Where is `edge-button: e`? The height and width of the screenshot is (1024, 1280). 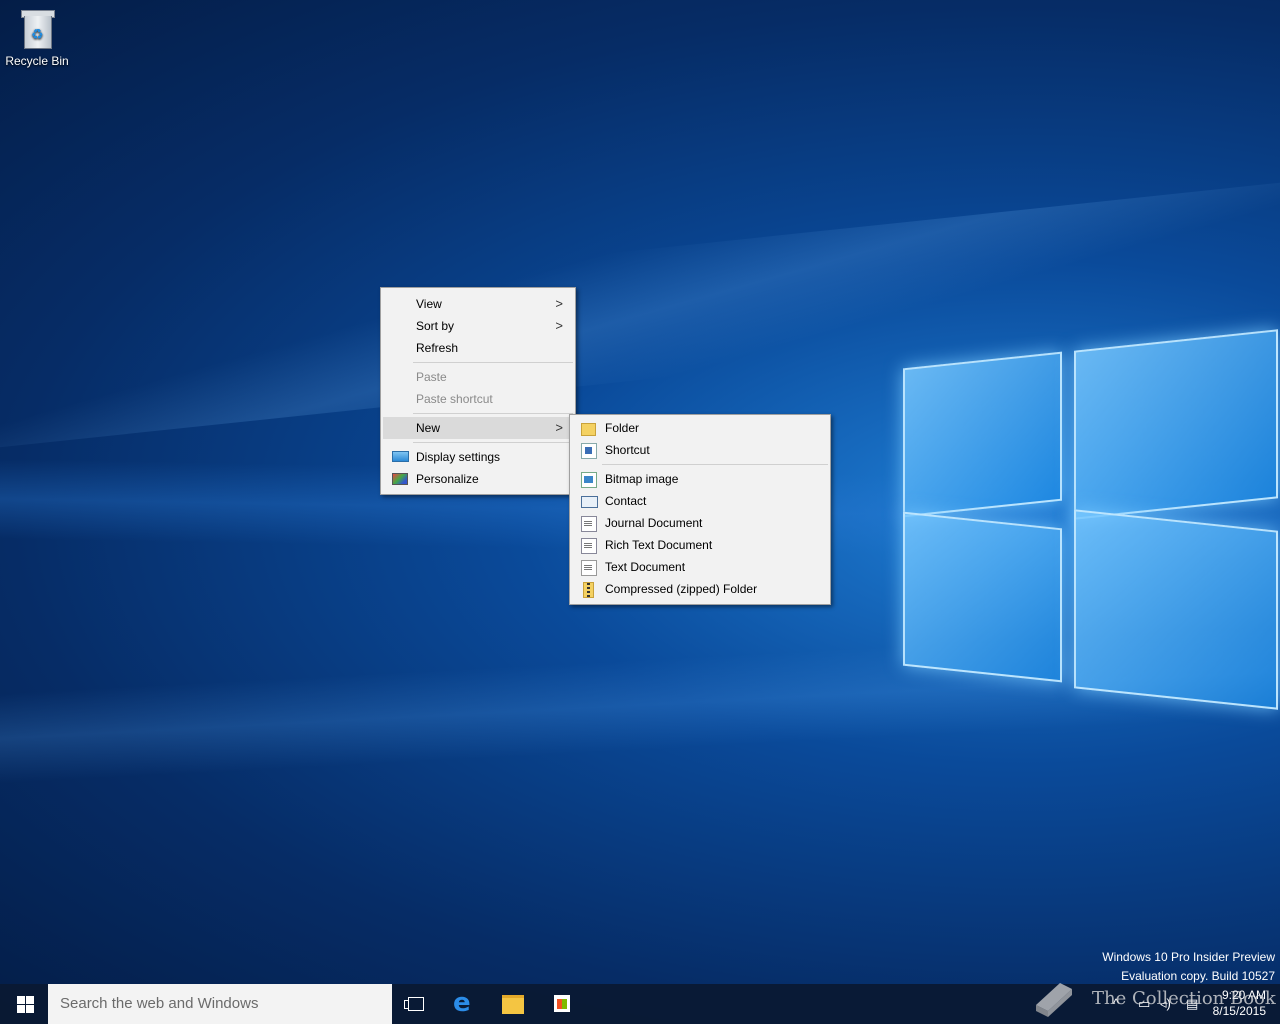
edge-button: e is located at coordinates (466, 1004).